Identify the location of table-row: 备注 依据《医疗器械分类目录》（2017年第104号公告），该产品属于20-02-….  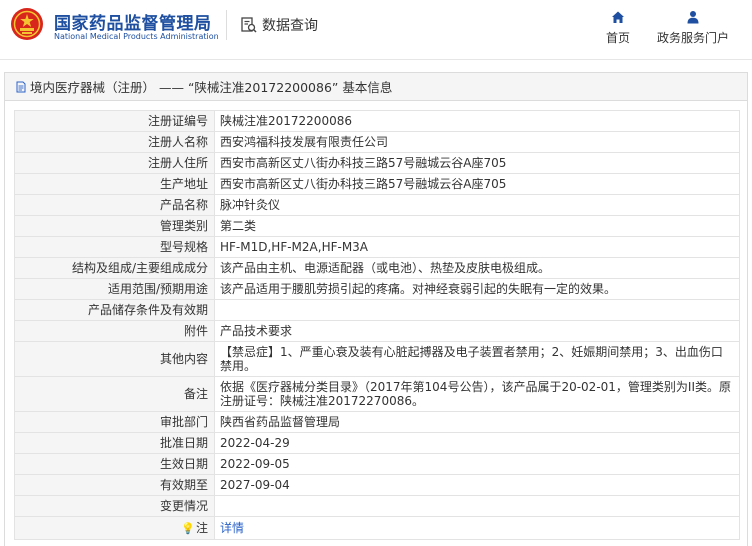
(377, 394).